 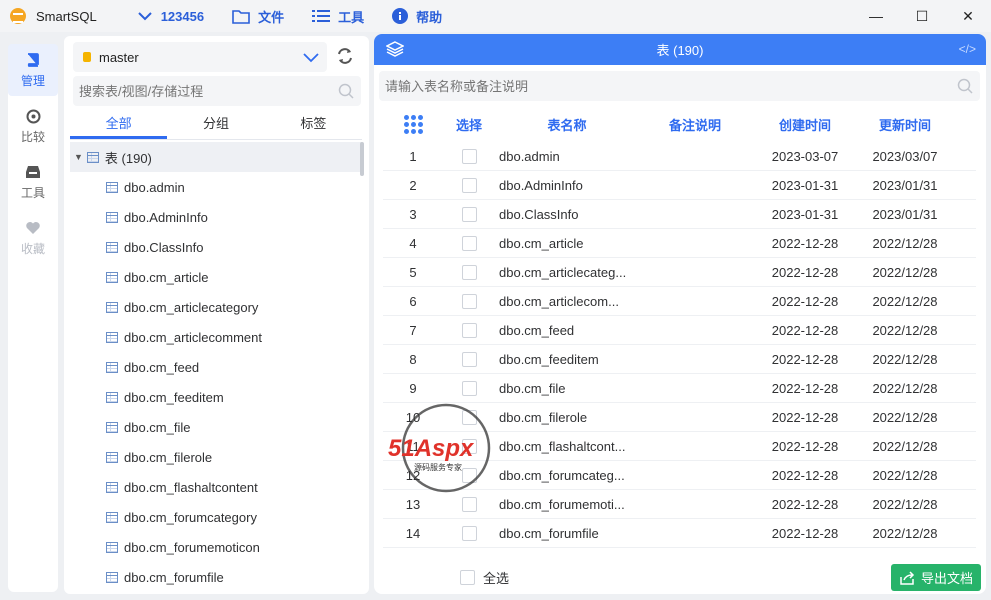 I want to click on minimize-icon: —, so click(x=876, y=16).